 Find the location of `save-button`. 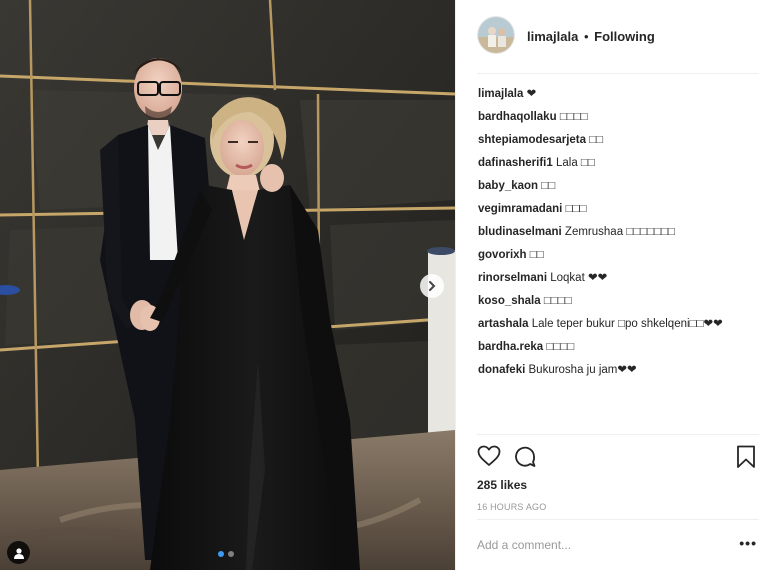

save-button is located at coordinates (746, 459).